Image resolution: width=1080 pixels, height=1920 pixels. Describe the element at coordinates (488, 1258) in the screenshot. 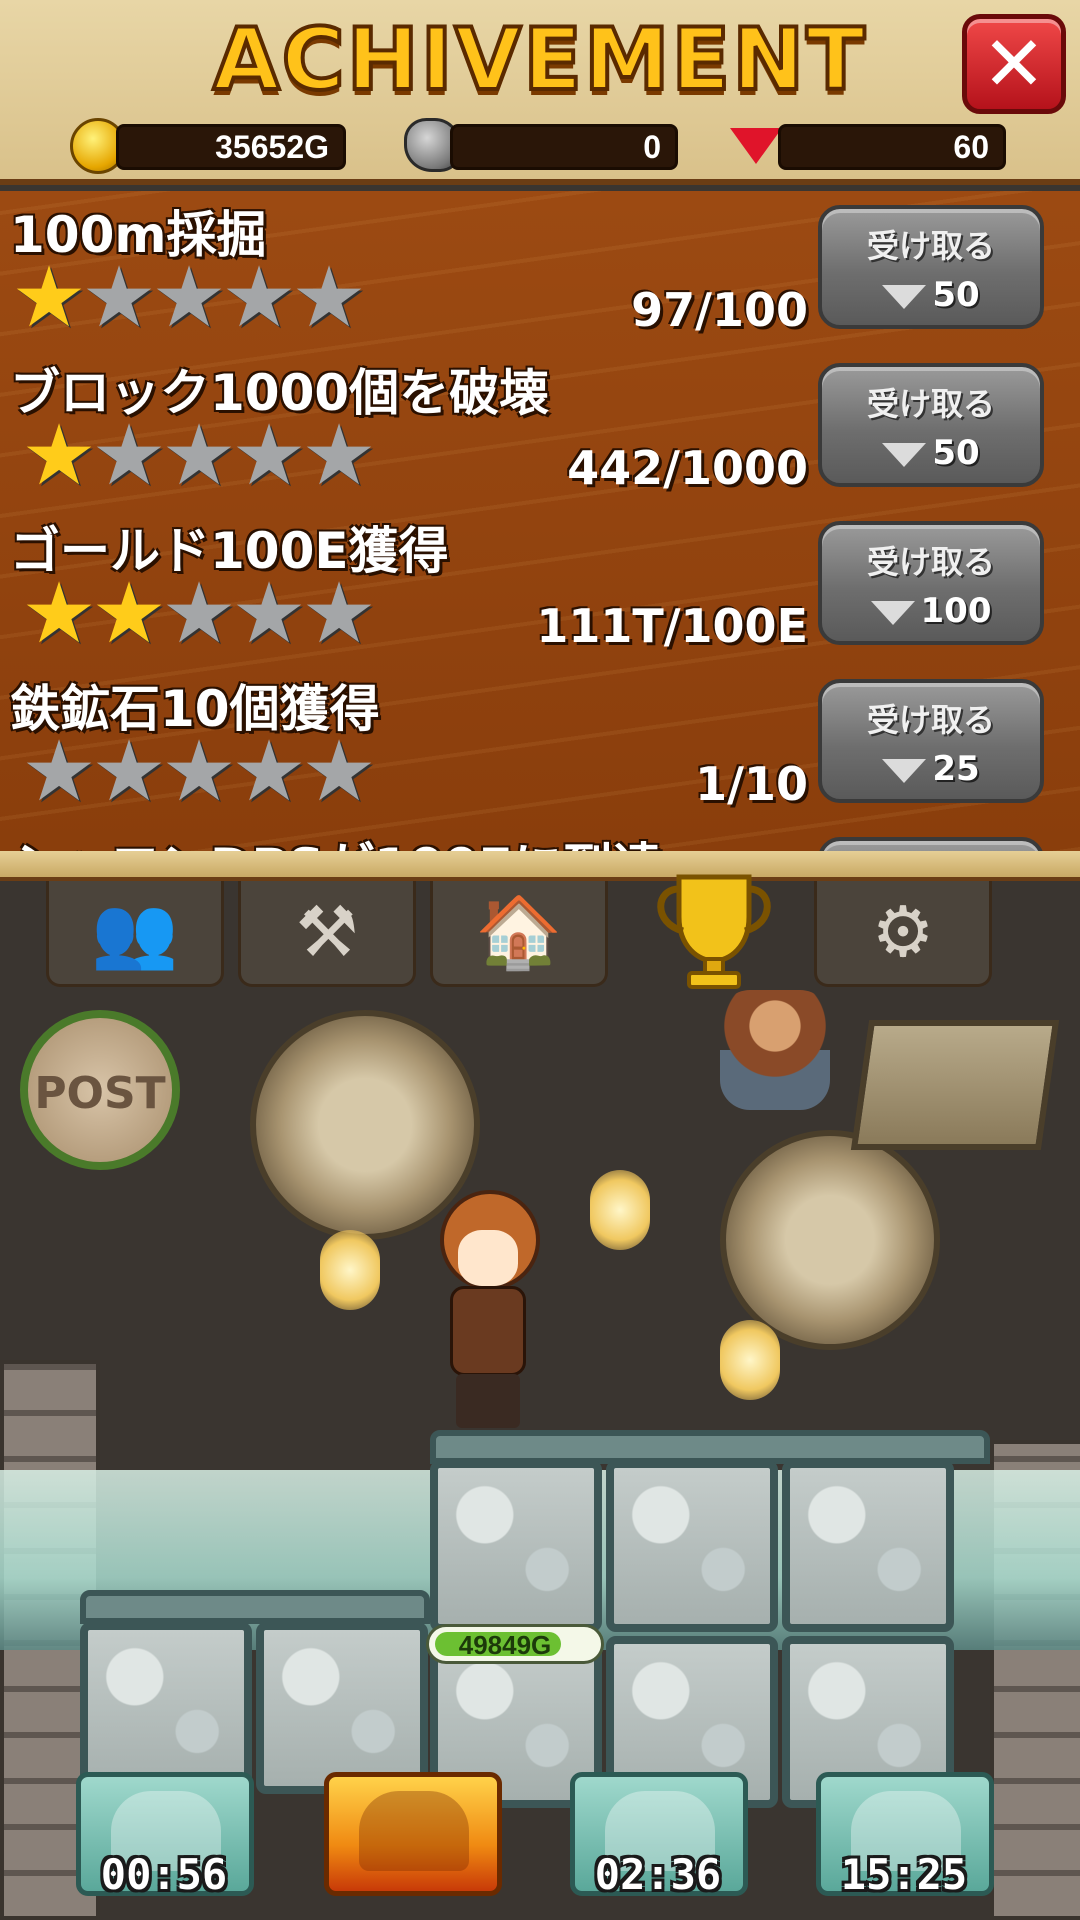

I see `hero-face` at that location.